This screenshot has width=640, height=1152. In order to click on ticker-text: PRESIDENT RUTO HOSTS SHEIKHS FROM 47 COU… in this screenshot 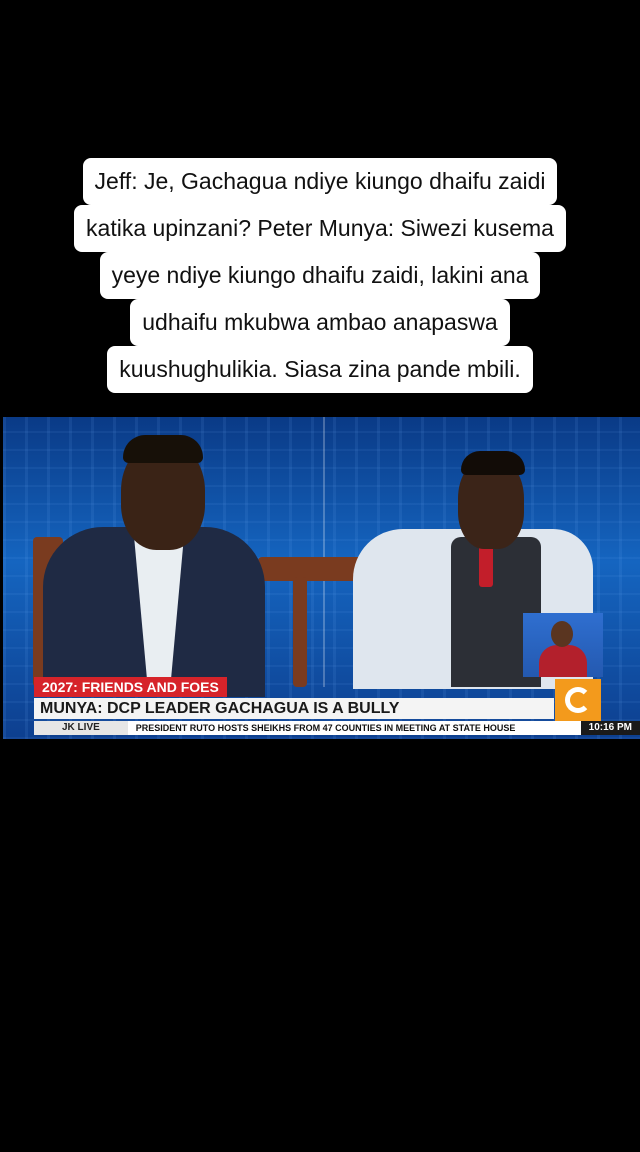, I will do `click(325, 728)`.